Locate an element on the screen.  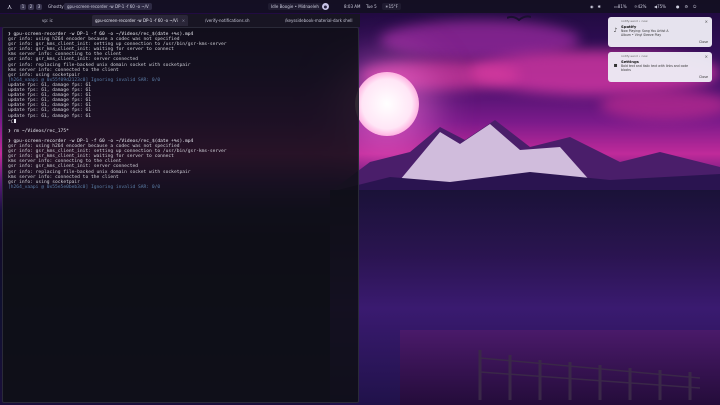
system-tray: ◉ ✱ is located at coordinates (595, 6).